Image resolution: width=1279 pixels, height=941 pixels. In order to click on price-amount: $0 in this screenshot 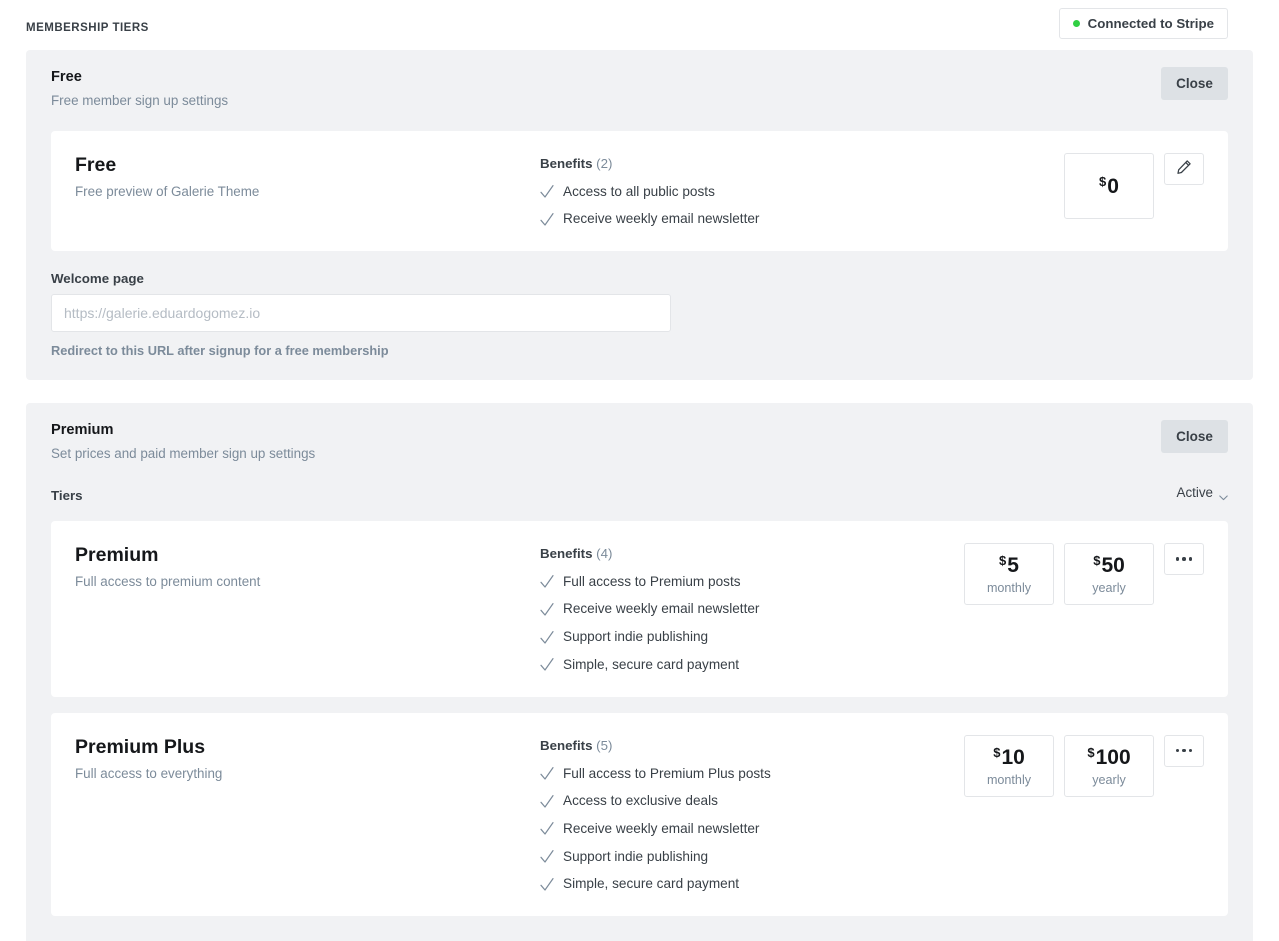, I will do `click(1109, 186)`.